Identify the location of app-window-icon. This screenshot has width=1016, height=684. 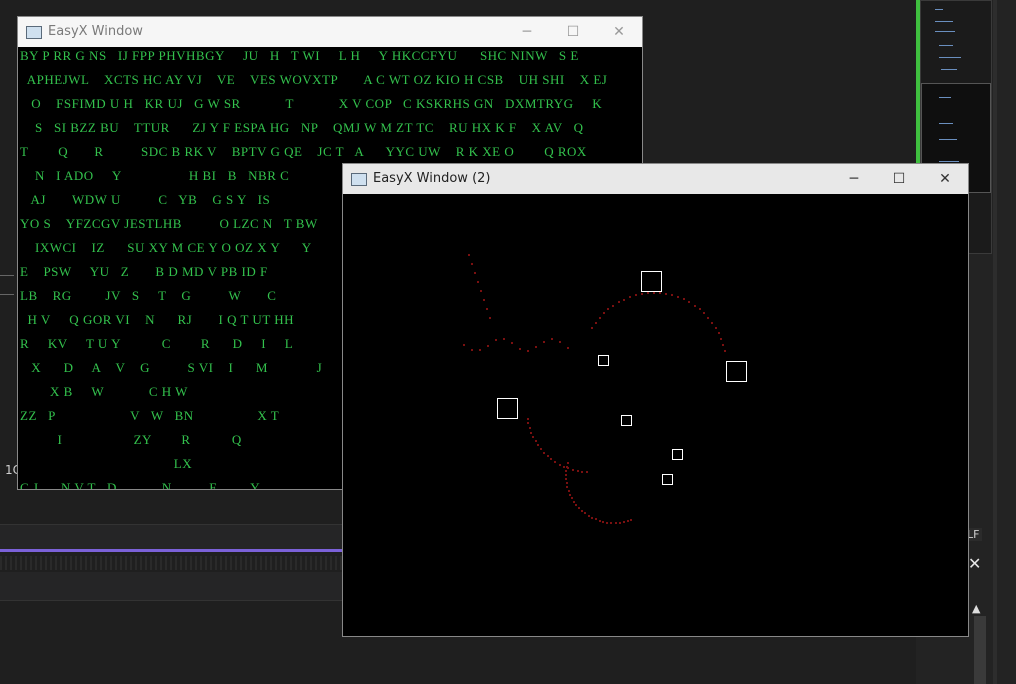
(359, 179).